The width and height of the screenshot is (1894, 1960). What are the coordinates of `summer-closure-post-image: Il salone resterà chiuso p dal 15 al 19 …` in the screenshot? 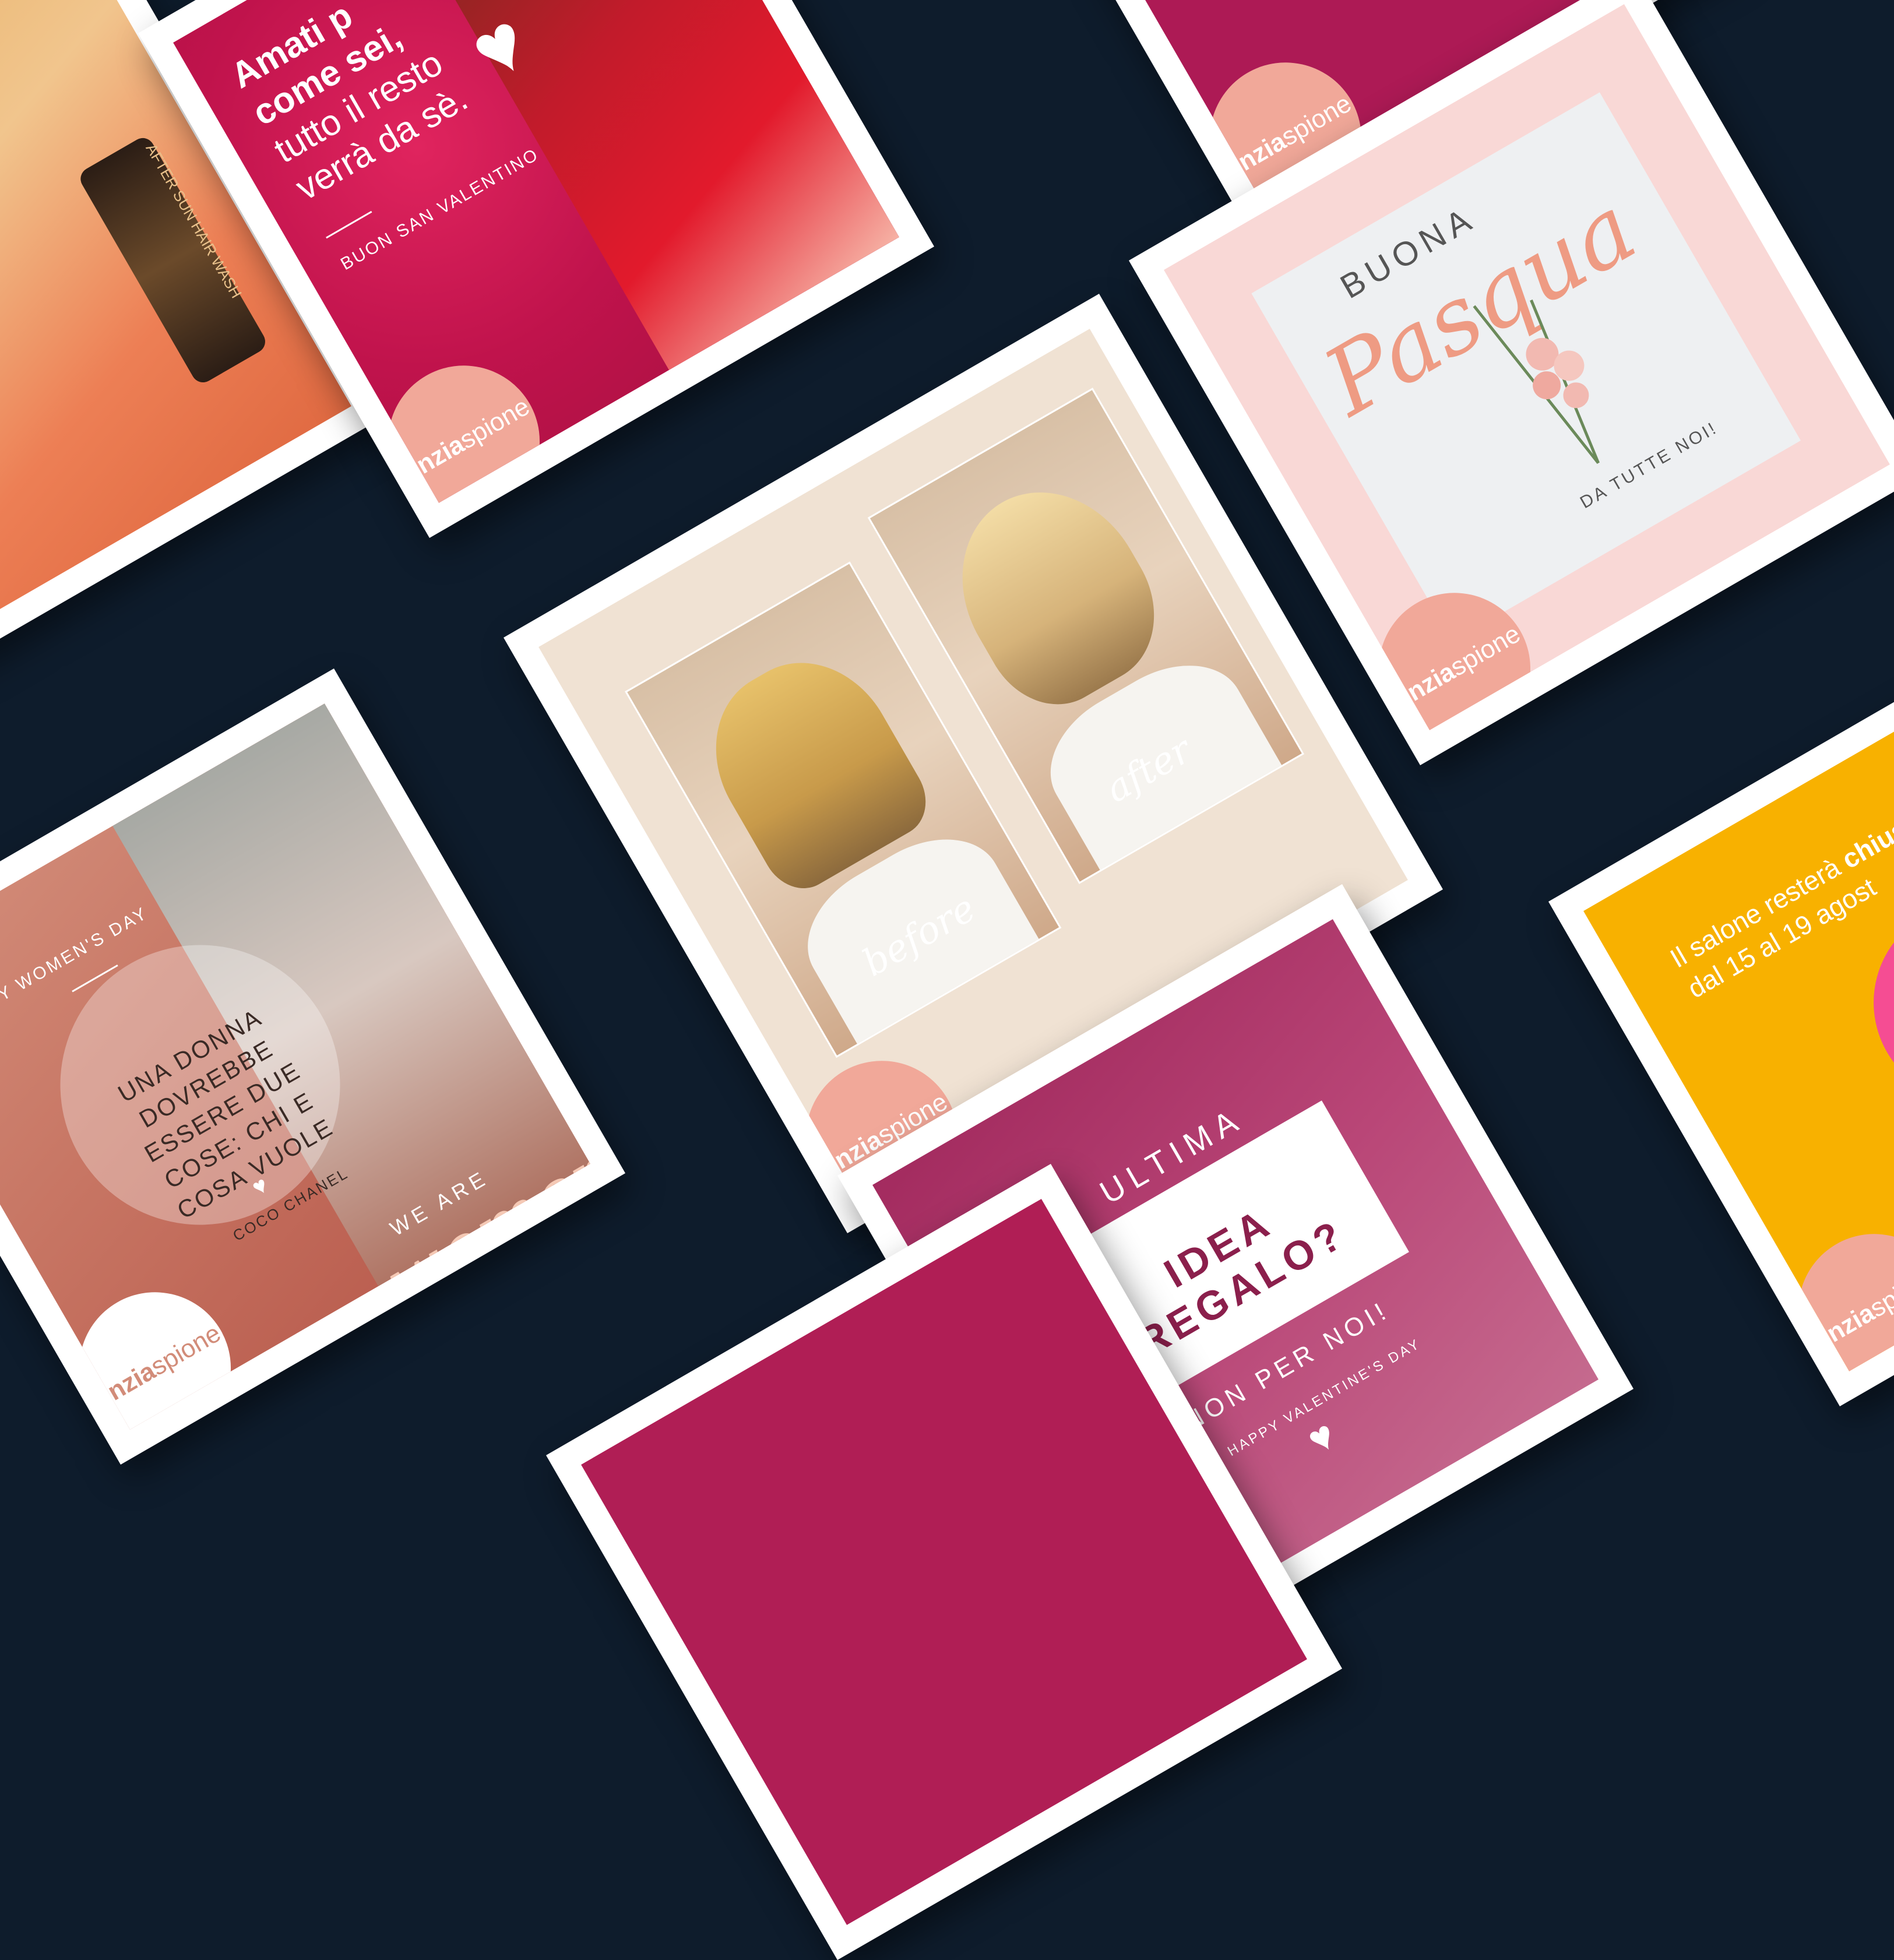 It's located at (1739, 1008).